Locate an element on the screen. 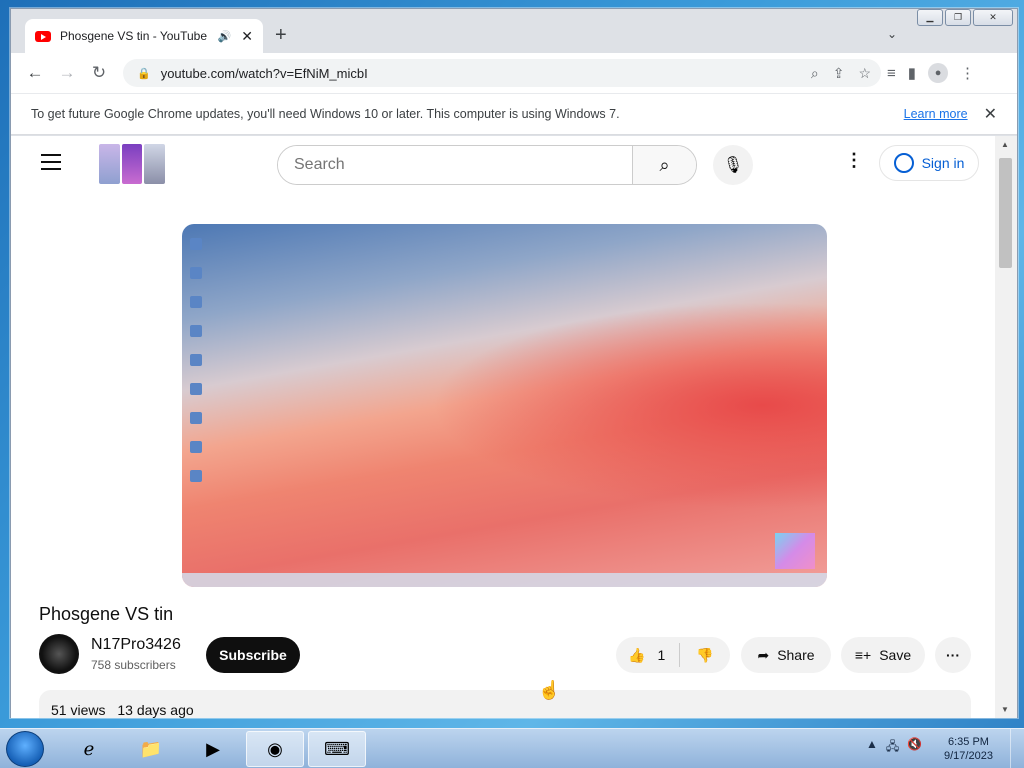  browser-tab: Phosgene VS tin - YouTube 🔊 ✕ is located at coordinates (144, 36).